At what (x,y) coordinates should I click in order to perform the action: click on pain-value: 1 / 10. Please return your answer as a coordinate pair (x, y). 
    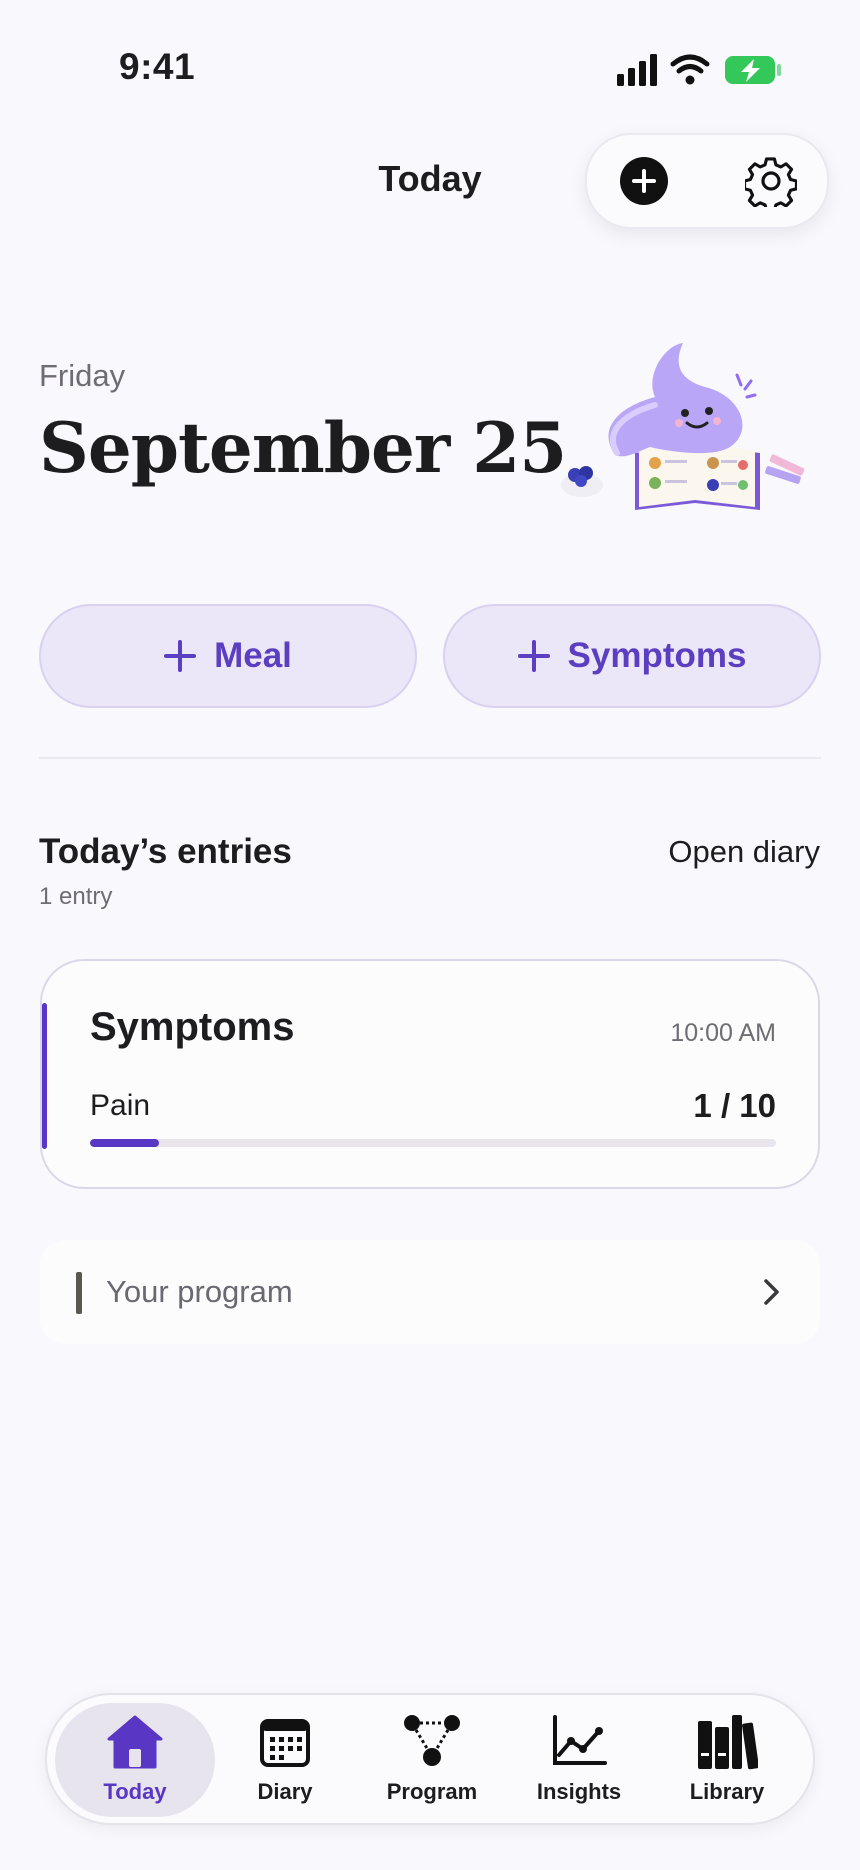
    Looking at the image, I should click on (734, 1105).